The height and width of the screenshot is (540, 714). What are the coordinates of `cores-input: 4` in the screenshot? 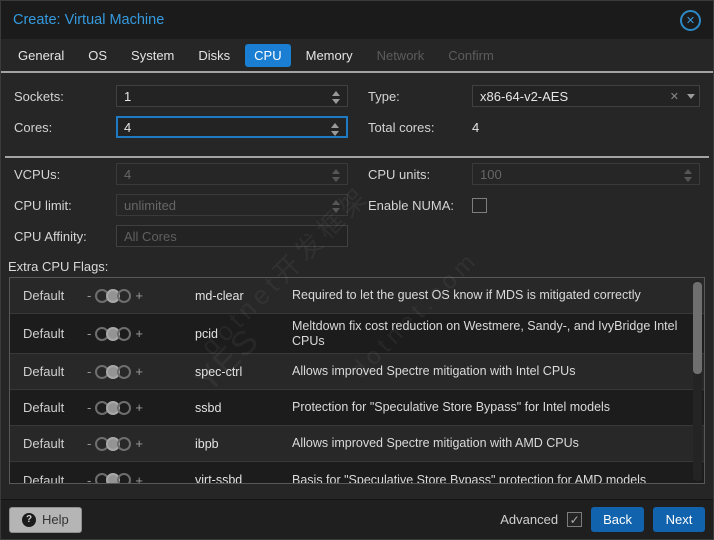 It's located at (232, 127).